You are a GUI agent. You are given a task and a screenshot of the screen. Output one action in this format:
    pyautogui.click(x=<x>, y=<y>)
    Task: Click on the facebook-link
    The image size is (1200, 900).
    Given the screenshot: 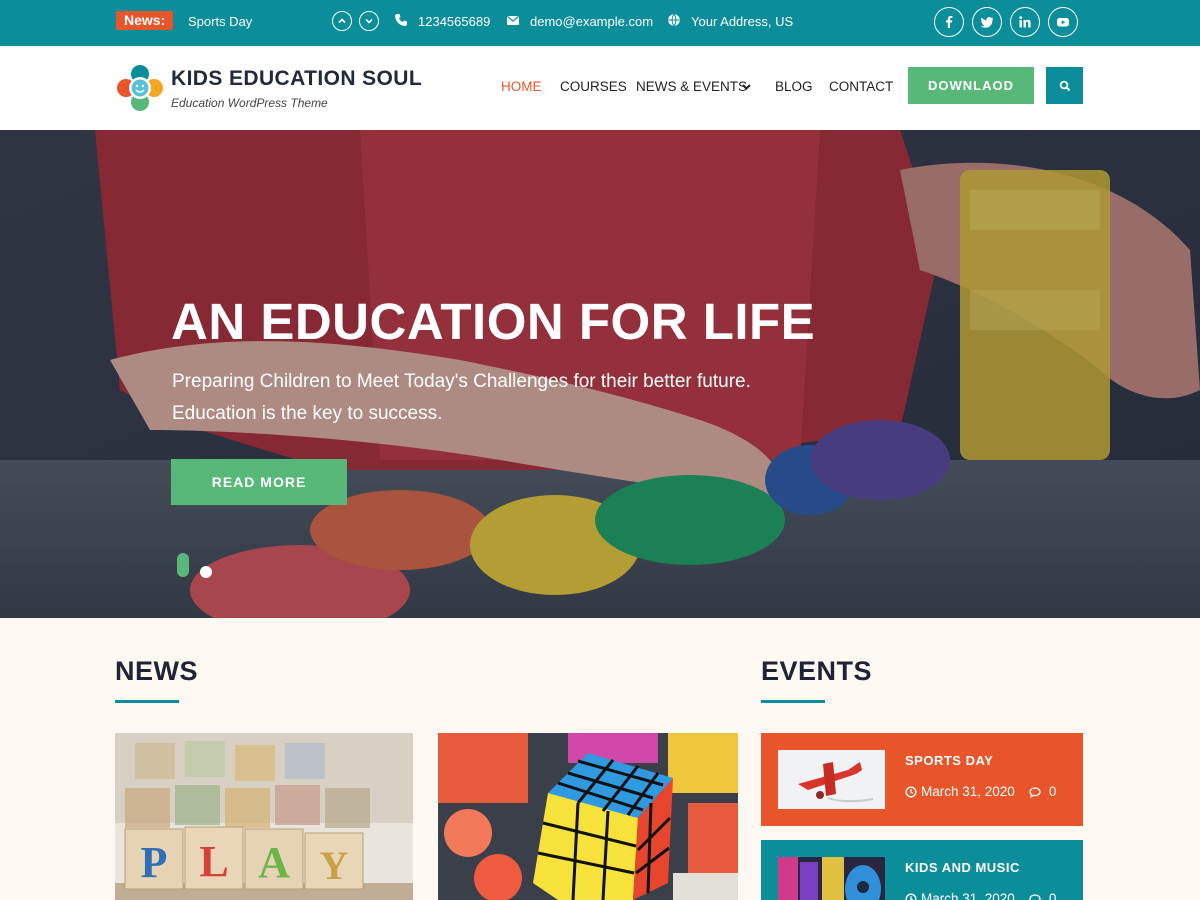 What is the action you would take?
    pyautogui.click(x=949, y=22)
    